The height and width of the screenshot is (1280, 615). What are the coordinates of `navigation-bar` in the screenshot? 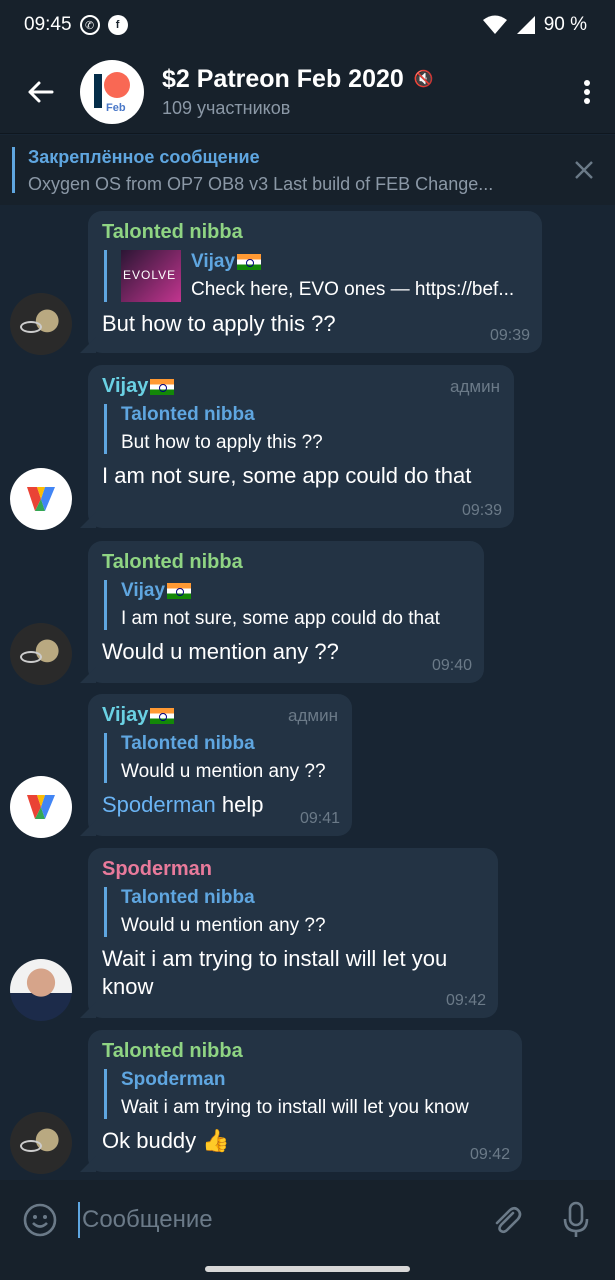 It's located at (307, 1271).